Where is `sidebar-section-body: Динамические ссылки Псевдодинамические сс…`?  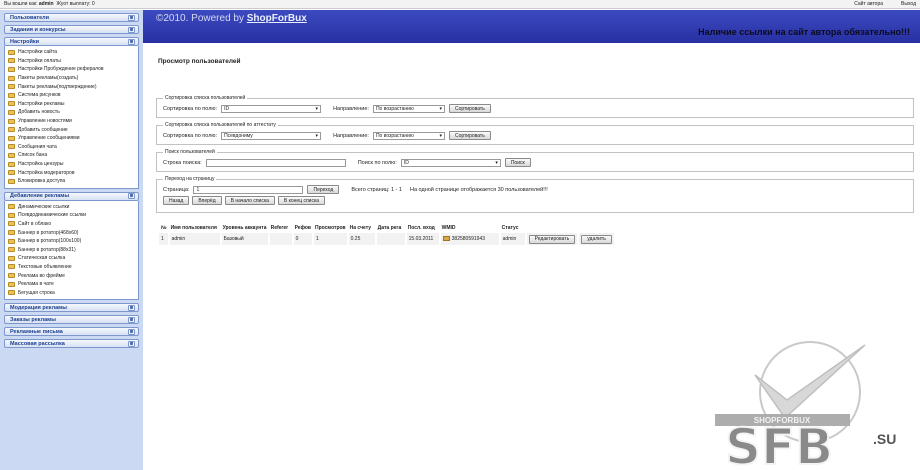
sidebar-section-body: Динамические ссылки Псевдодинамические сс… is located at coordinates (71, 250).